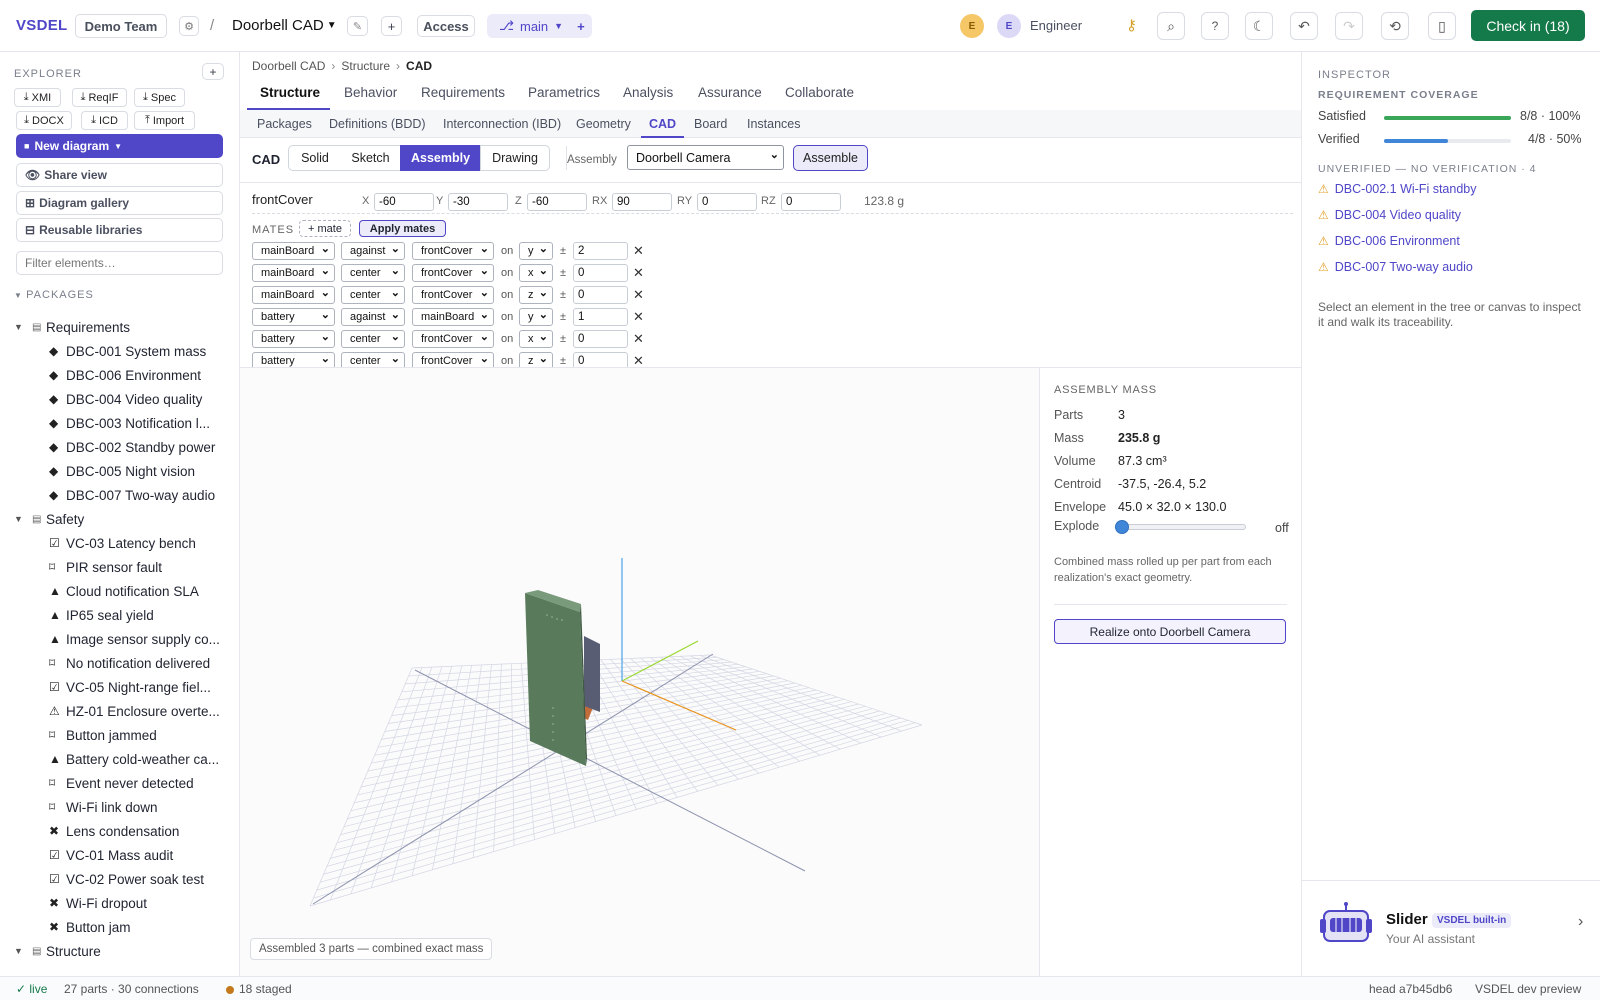 This screenshot has width=1600, height=1000. I want to click on tab-requirements: Requirements, so click(463, 92).